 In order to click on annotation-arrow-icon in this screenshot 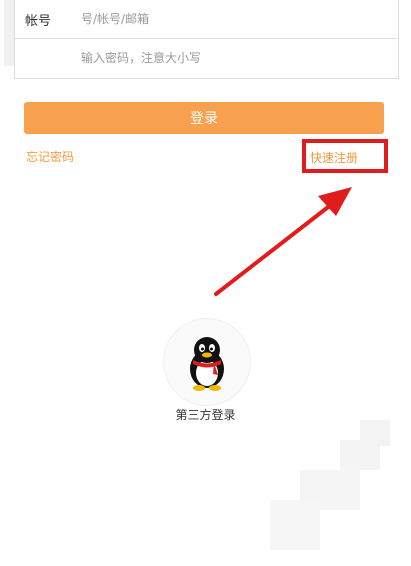, I will do `click(283, 241)`.